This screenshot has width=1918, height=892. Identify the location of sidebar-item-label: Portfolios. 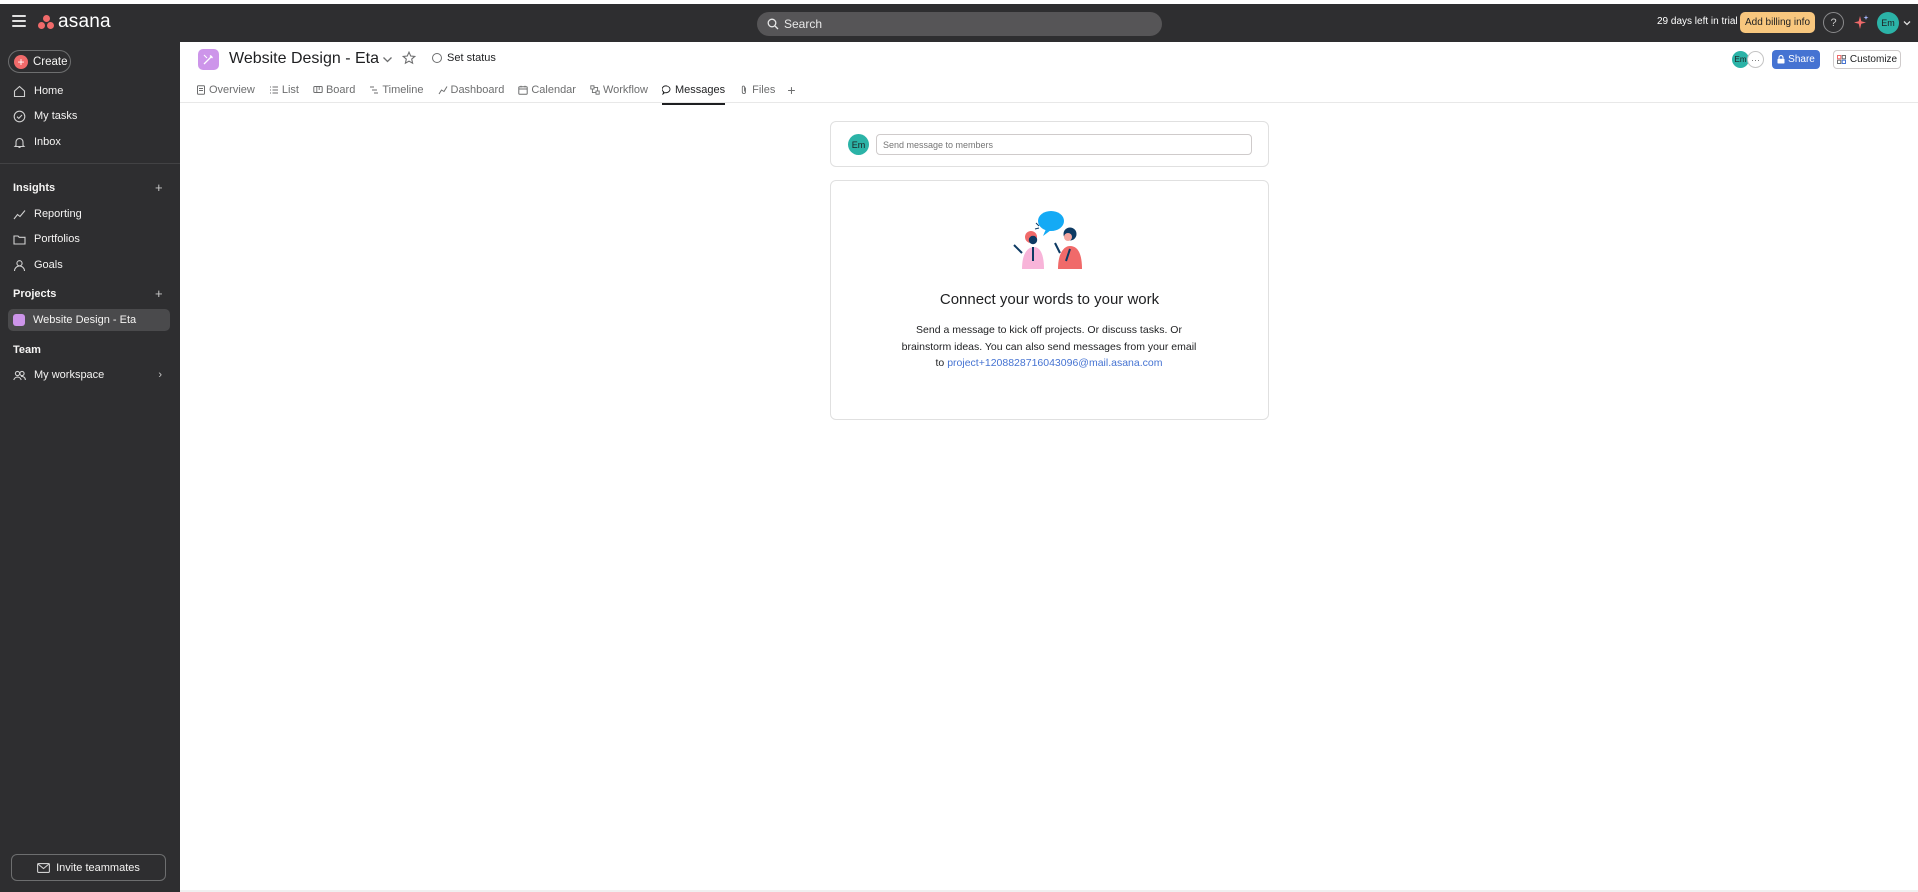
(57, 239).